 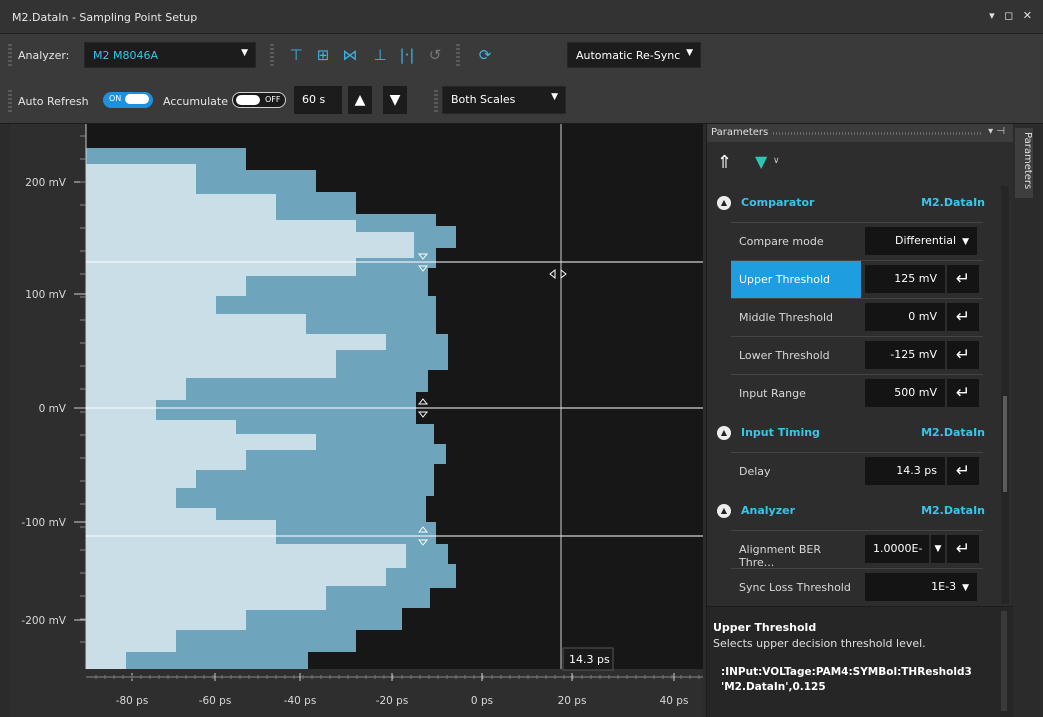 What do you see at coordinates (395, 100) in the screenshot?
I see `interval-down-button: ▼` at bounding box center [395, 100].